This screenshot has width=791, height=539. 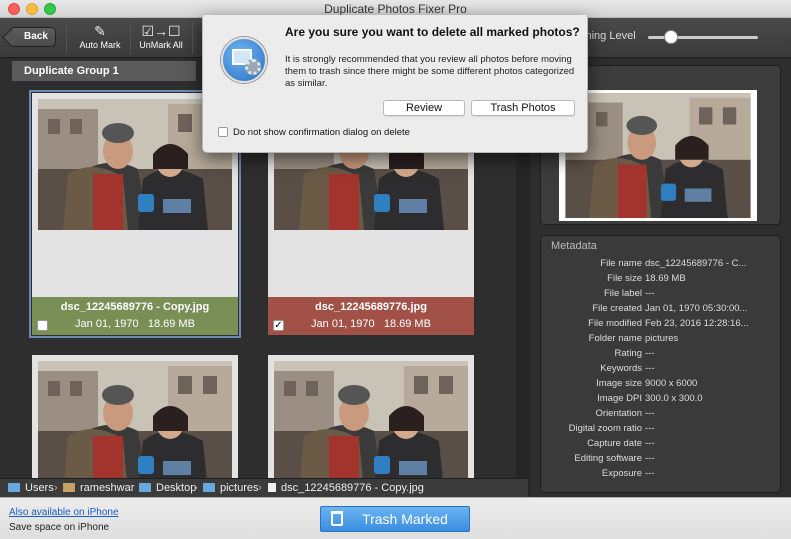 What do you see at coordinates (39, 488) in the screenshot?
I see `breadcrumb-label: Users` at bounding box center [39, 488].